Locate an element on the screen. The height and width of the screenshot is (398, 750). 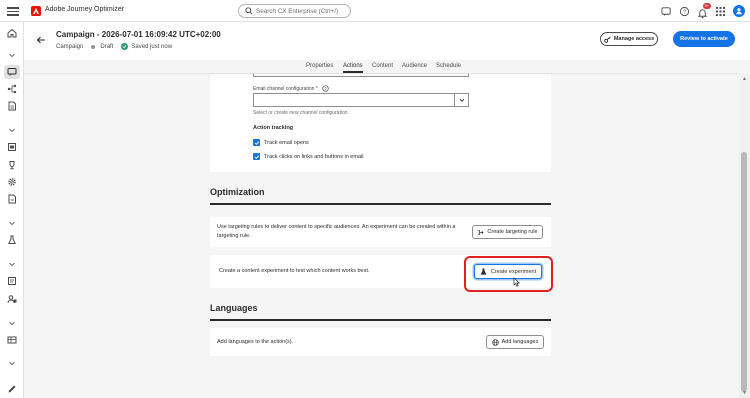
track-clicks-checkbox is located at coordinates (256, 156).